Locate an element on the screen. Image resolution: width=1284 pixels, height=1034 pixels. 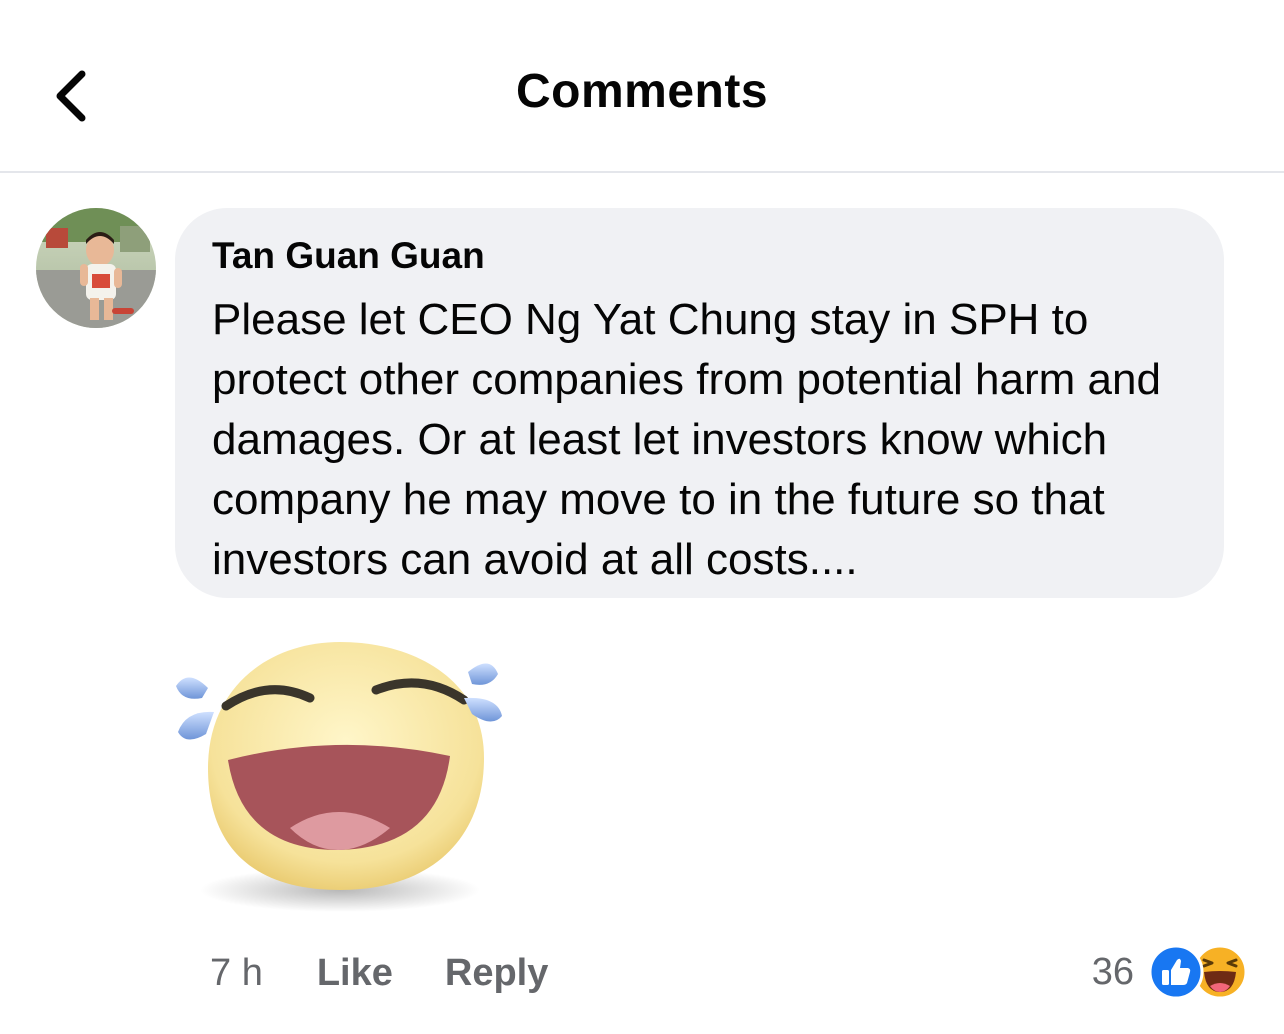
like-button: Like is located at coordinates (355, 973).